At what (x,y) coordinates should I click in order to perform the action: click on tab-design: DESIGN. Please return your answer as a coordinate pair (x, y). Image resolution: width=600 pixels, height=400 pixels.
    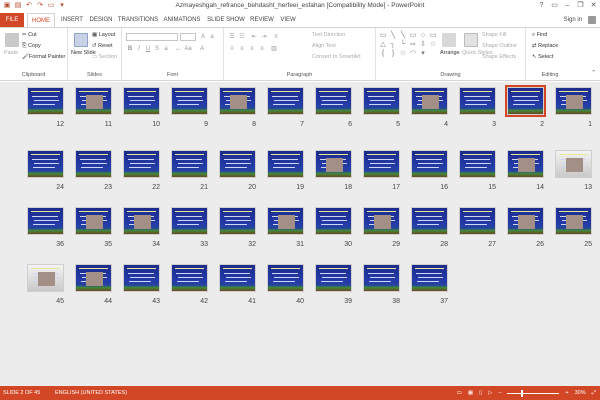
    Looking at the image, I should click on (101, 20).